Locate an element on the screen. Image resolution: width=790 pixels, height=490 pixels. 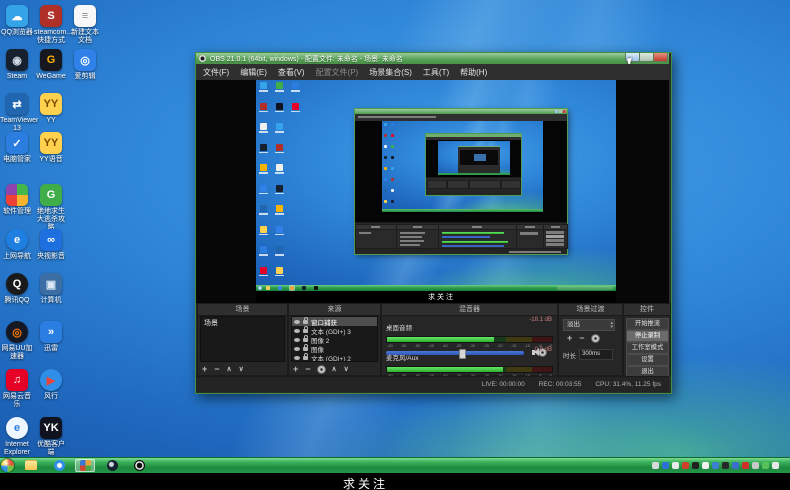
desktop-icon-software-manager: 软件管理 is located at coordinates (17, 200).